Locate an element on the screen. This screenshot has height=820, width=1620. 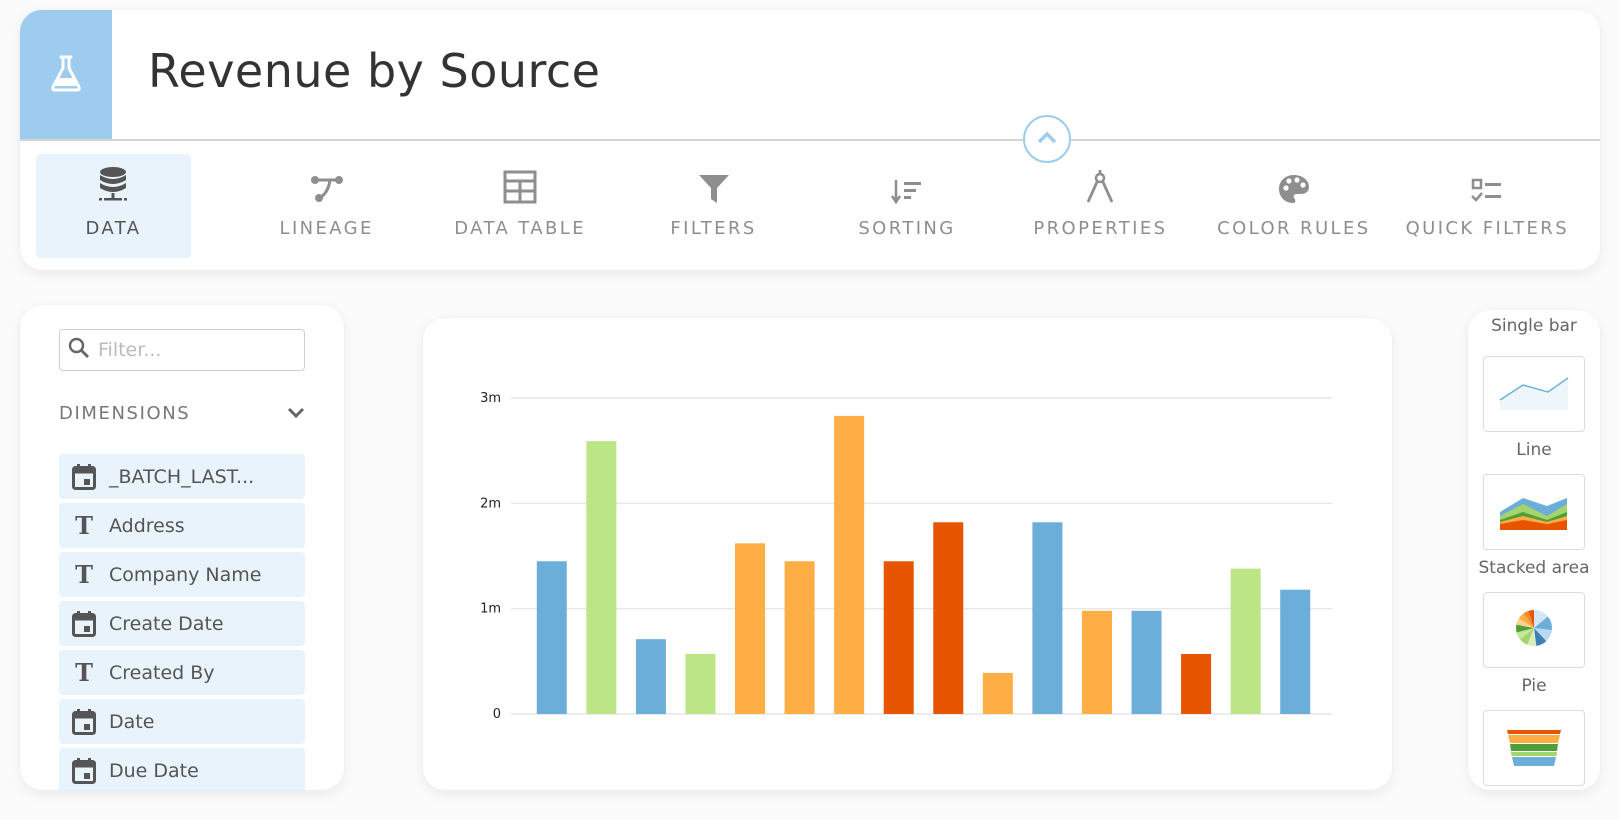
tab-lineage: LINEAGE is located at coordinates (326, 206).